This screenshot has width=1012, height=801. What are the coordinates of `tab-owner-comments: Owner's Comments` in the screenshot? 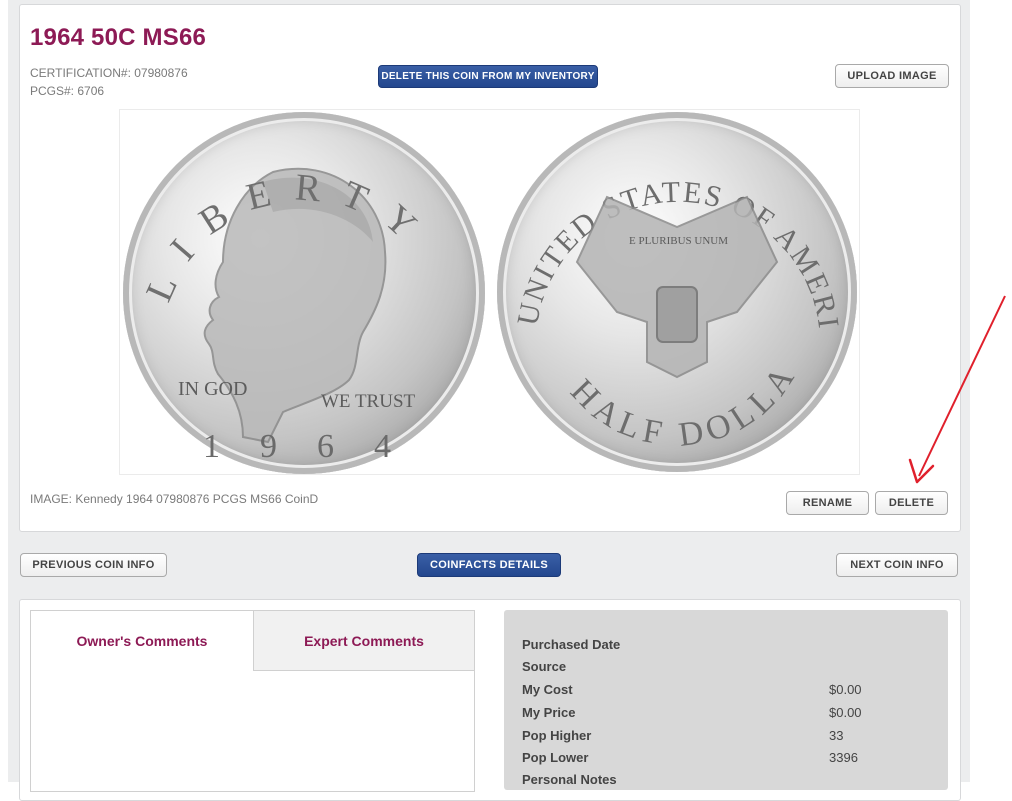 It's located at (142, 641).